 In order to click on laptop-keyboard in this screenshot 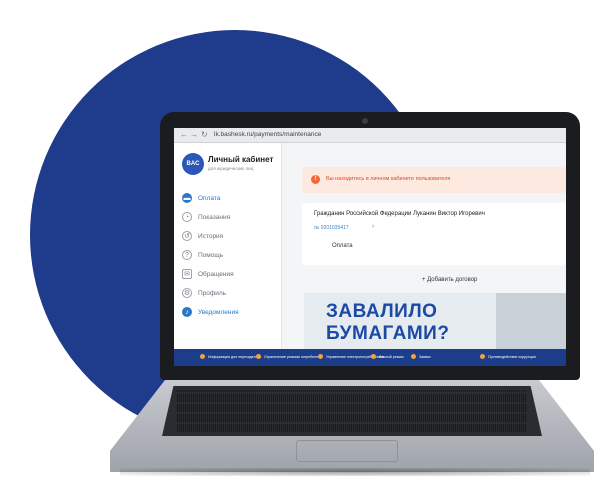, I will do `click(352, 411)`.